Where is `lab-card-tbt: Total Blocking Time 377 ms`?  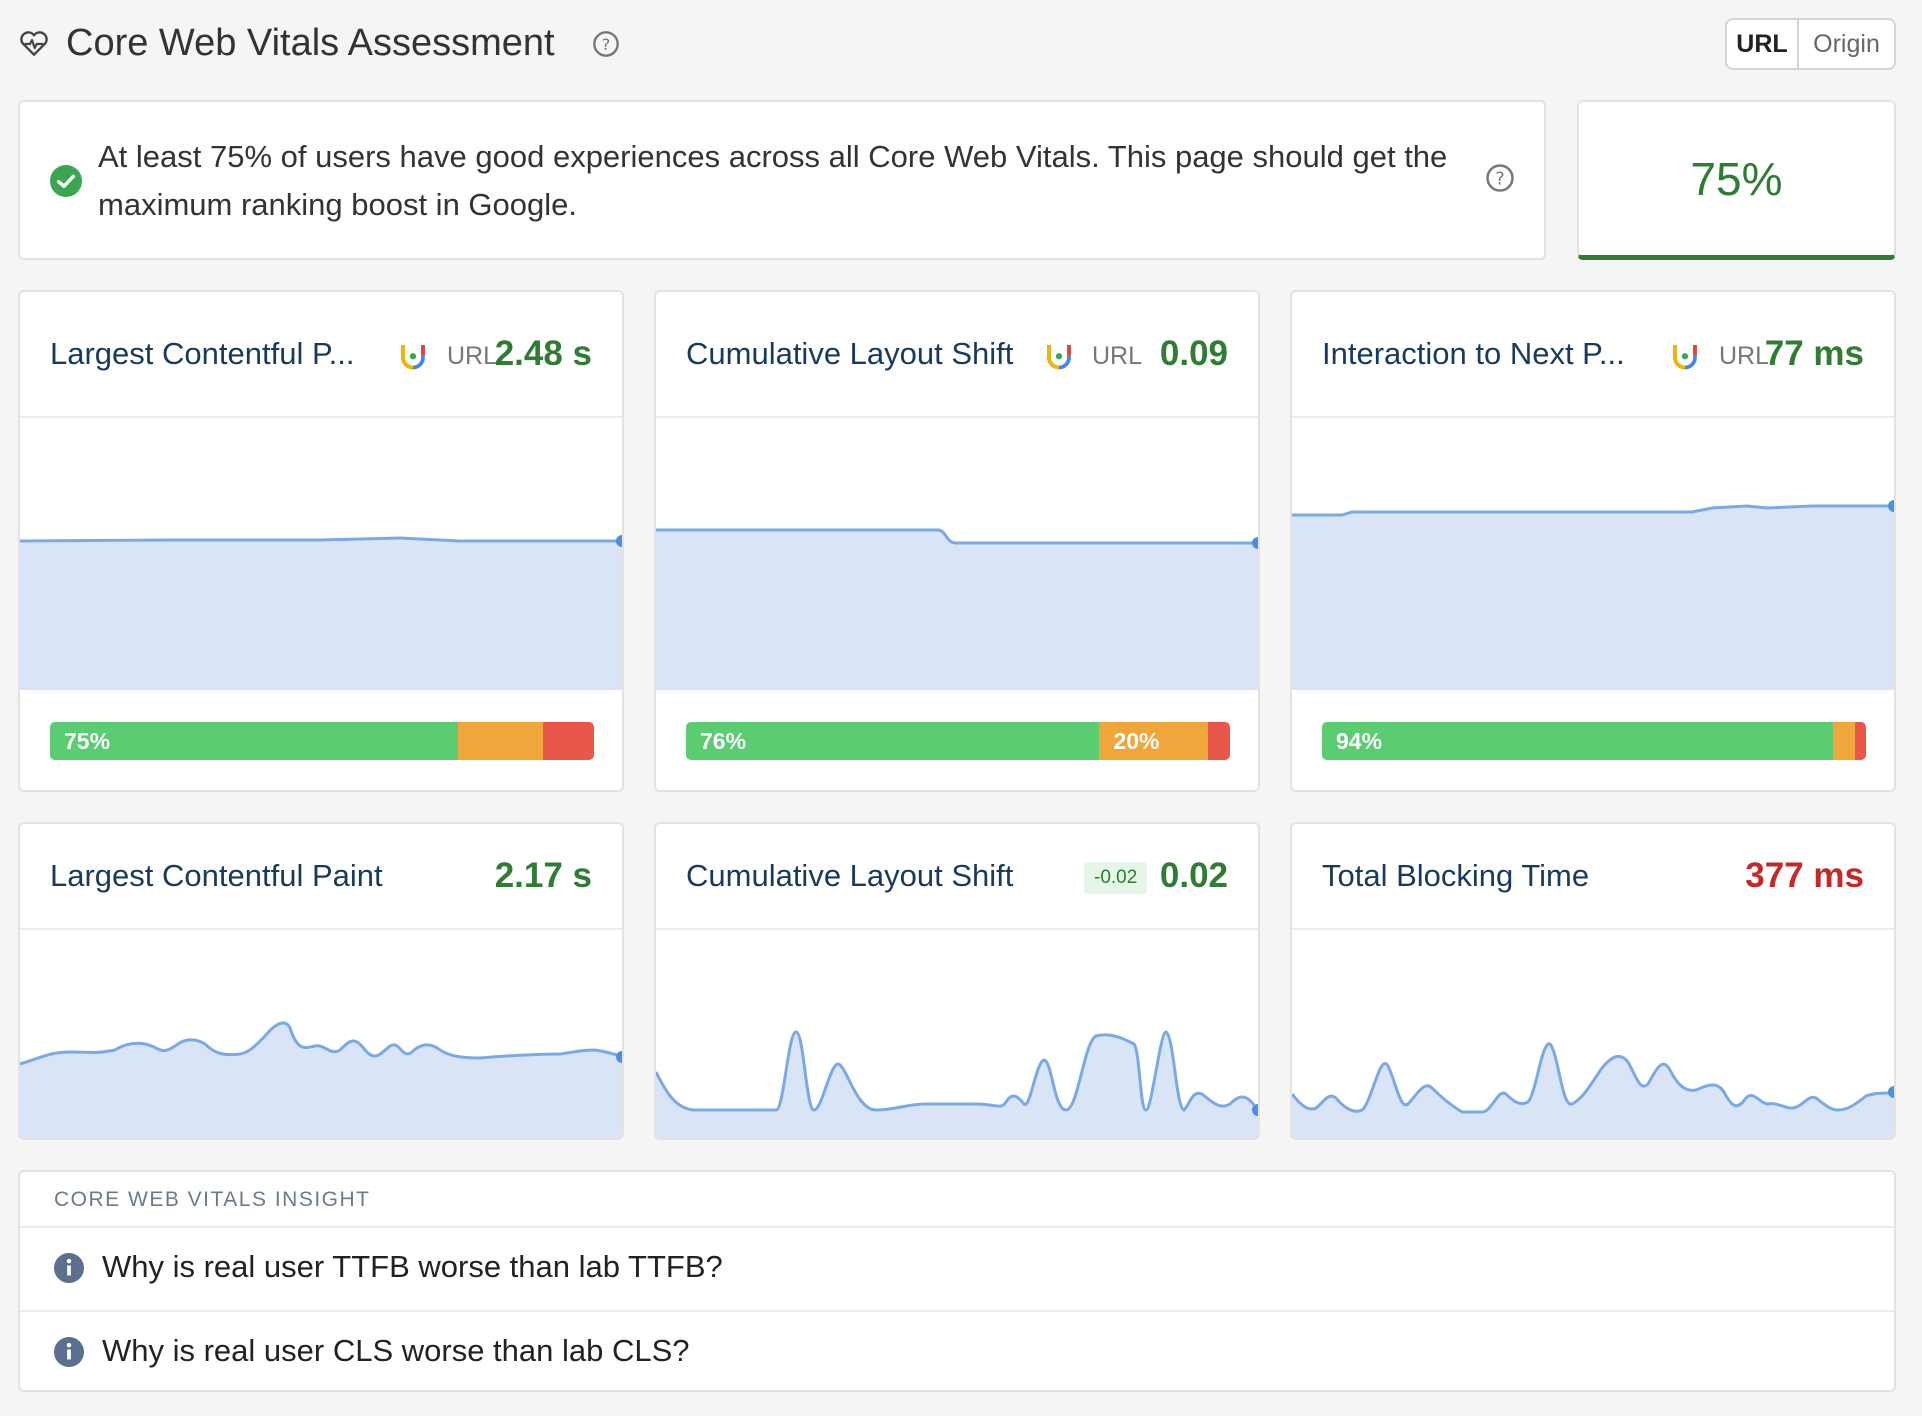 lab-card-tbt: Total Blocking Time 377 ms is located at coordinates (1593, 981).